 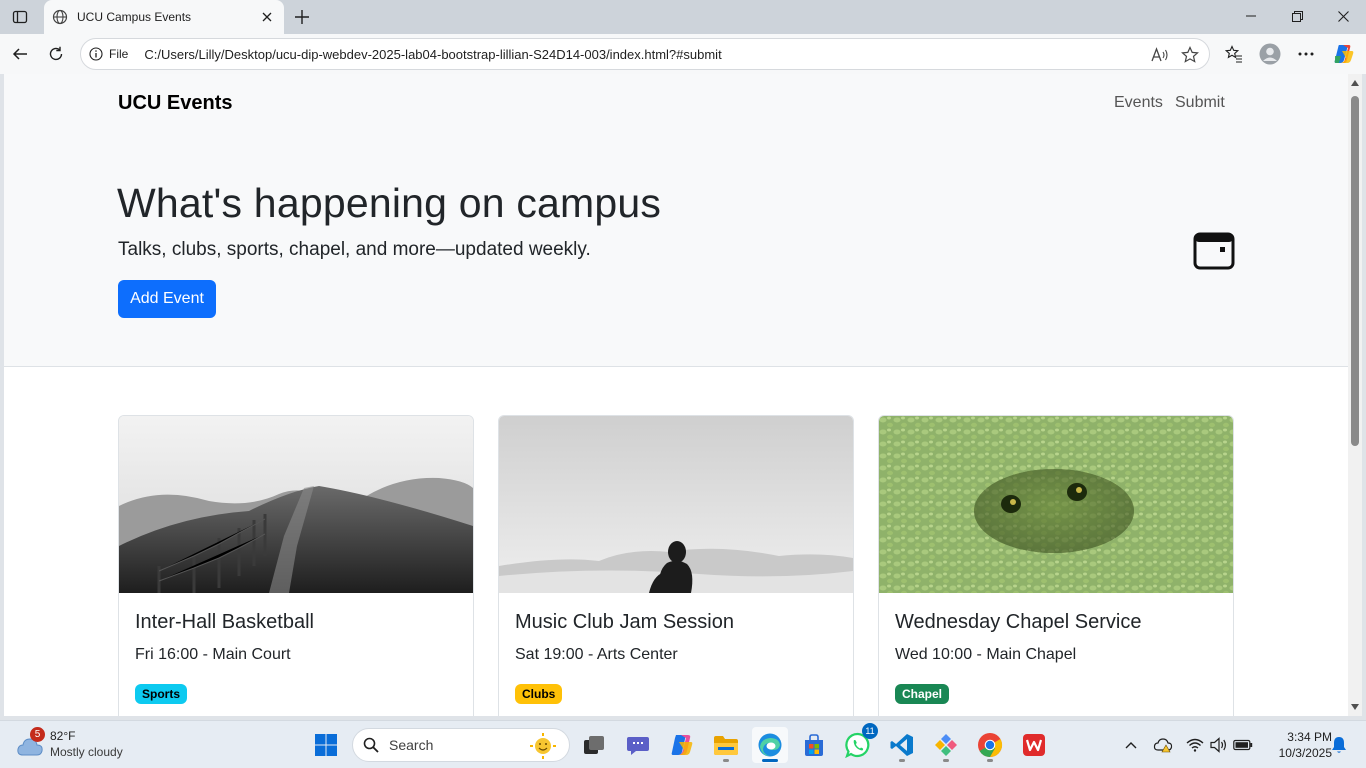 I want to click on info-icon, so click(x=96, y=54).